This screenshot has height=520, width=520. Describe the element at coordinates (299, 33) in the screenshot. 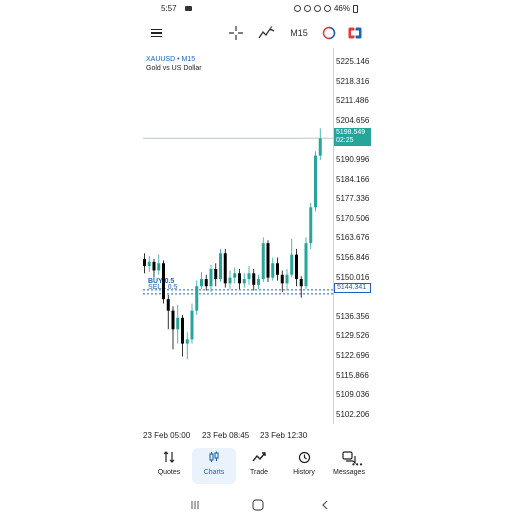

I see `timeframe-button: M15` at that location.